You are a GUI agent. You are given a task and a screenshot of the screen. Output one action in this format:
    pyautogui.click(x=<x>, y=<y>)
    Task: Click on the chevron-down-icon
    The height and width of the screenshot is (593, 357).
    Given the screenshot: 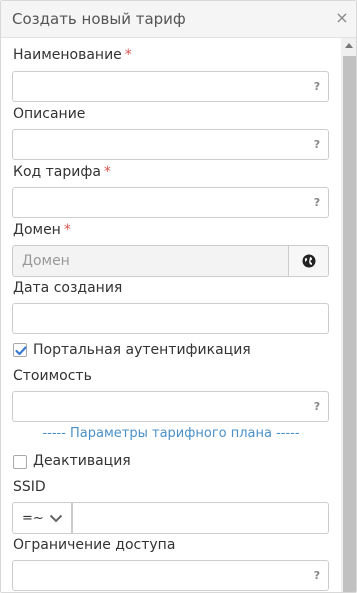 What is the action you would take?
    pyautogui.click(x=56, y=518)
    